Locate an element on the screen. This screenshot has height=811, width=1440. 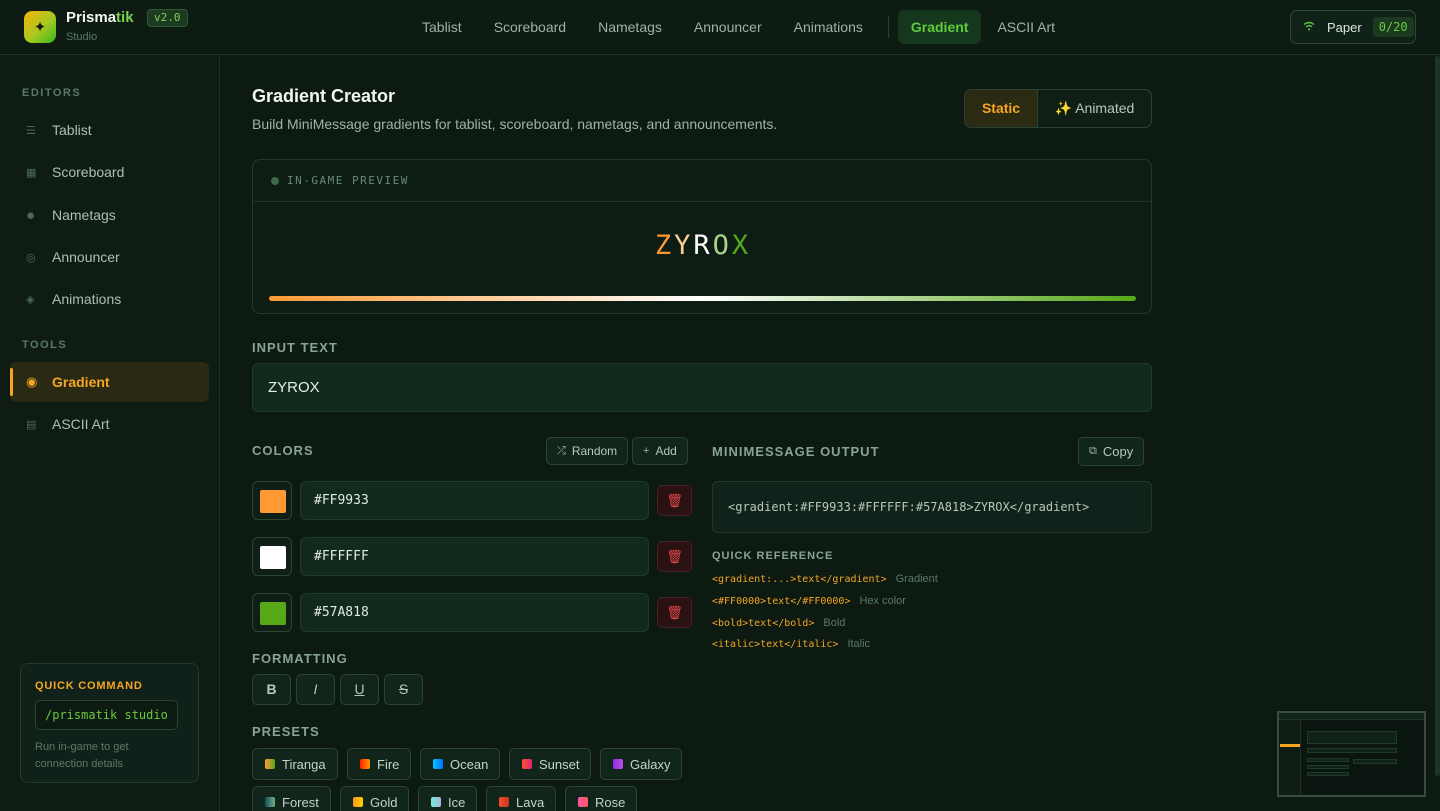
sidebar-item-label: Nametags is located at coordinates (84, 215).